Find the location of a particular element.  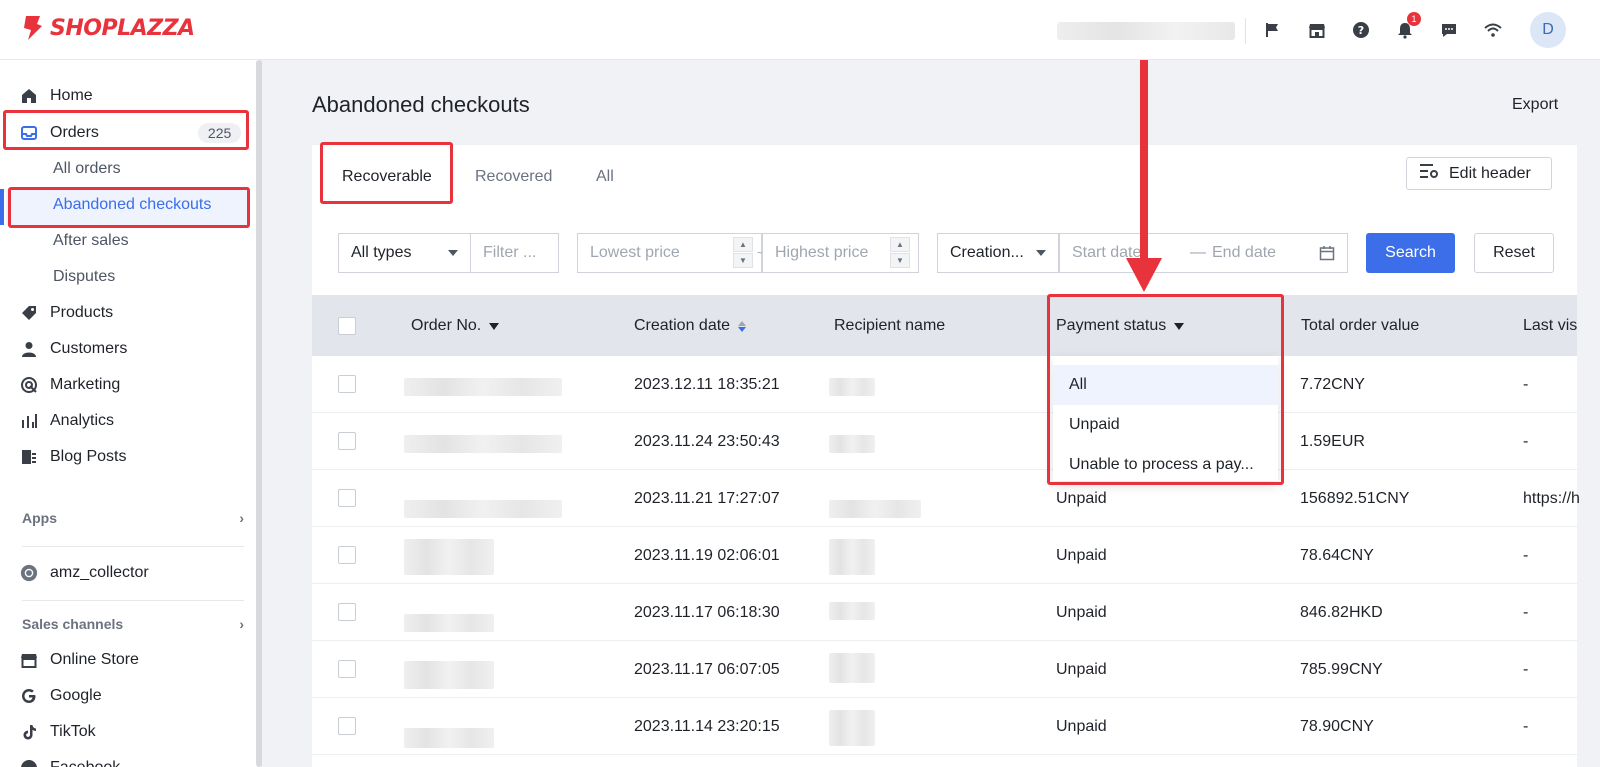

logo-mark-icon is located at coordinates (33, 28).